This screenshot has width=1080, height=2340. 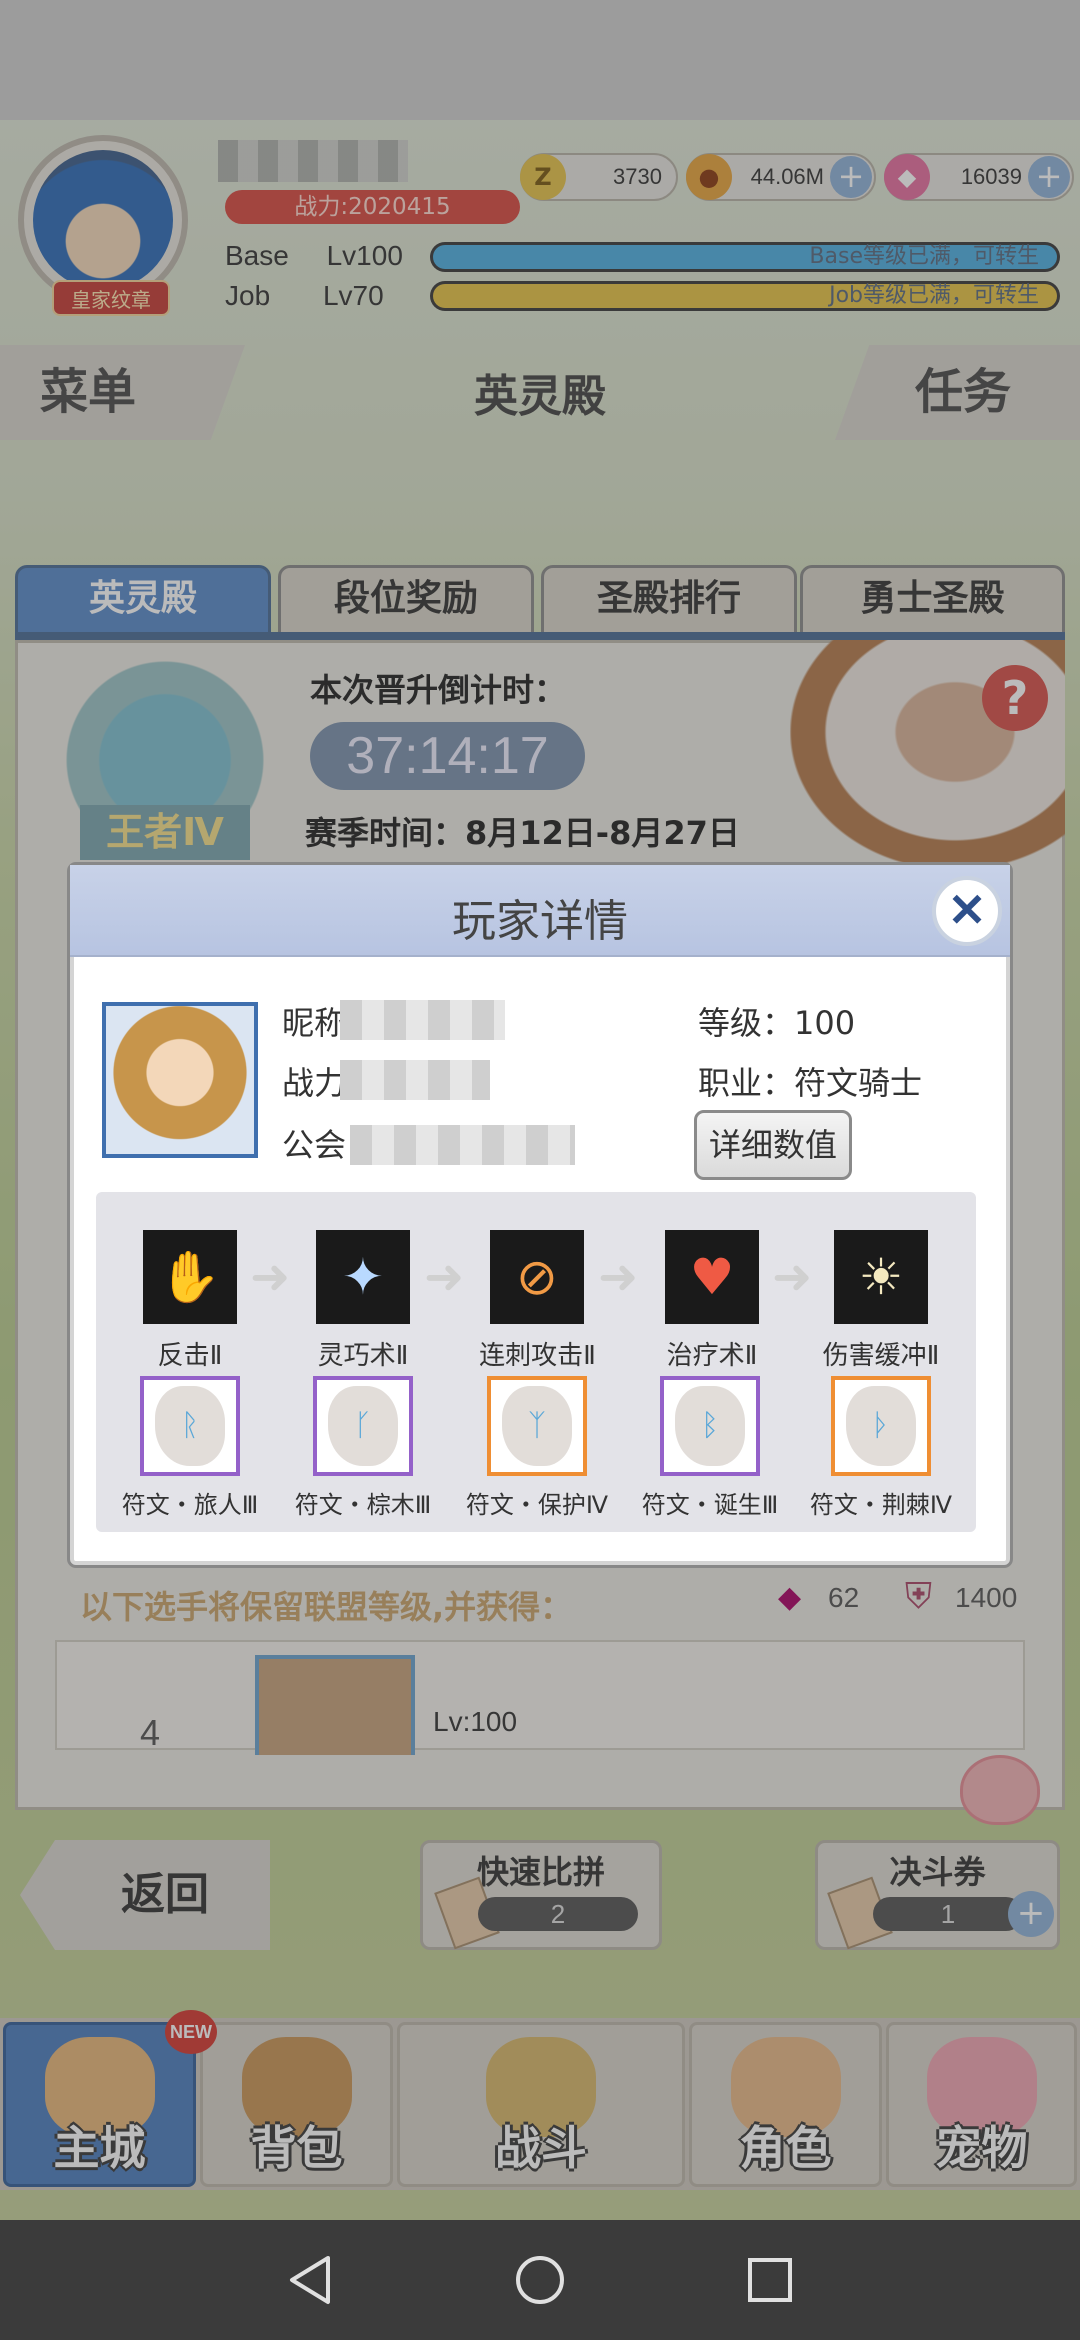 I want to click on guild-label: 公会, so click(x=314, y=1145).